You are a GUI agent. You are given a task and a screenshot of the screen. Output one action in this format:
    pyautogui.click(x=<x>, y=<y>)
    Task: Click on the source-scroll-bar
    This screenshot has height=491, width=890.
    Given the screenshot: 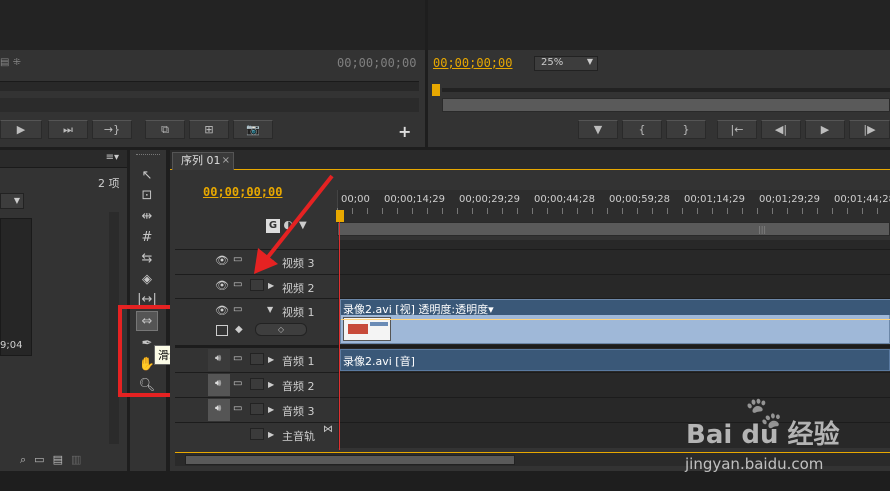 What is the action you would take?
    pyautogui.click(x=209, y=105)
    